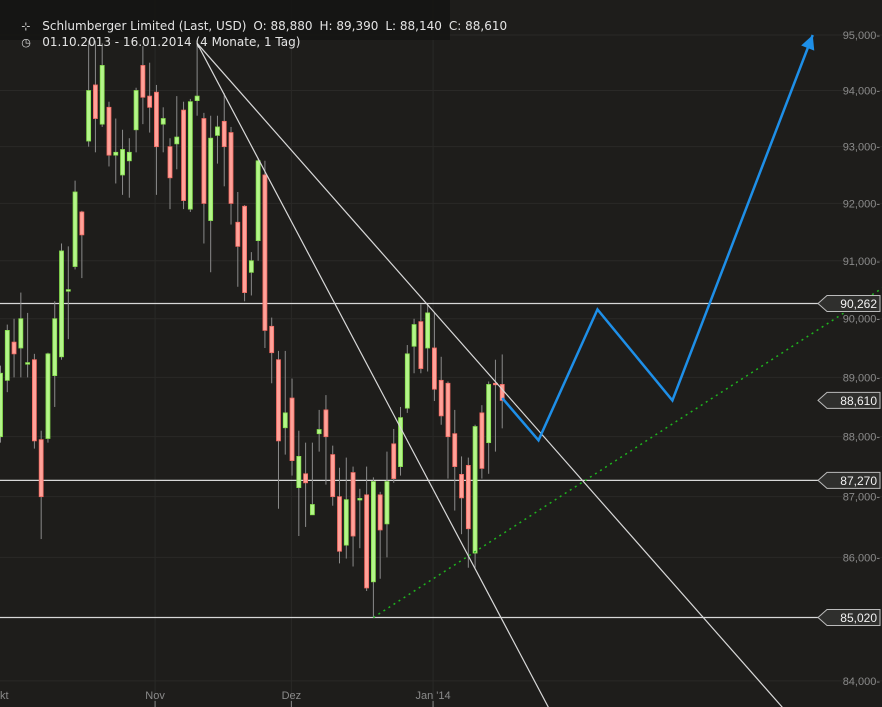 This screenshot has width=882, height=707. Describe the element at coordinates (858, 401) in the screenshot. I see `price-tag-label: 88,610` at that location.